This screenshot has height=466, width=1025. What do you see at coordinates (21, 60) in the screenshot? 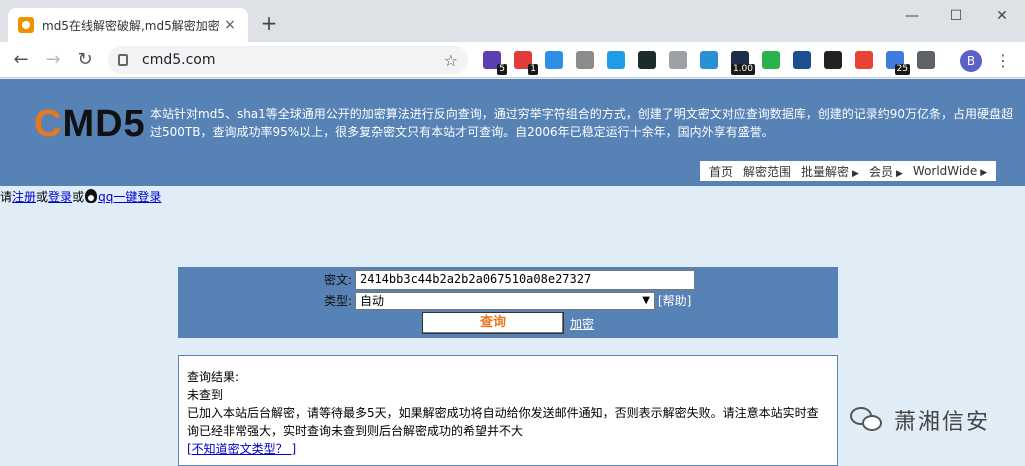
I see `back-icon: ←` at bounding box center [21, 60].